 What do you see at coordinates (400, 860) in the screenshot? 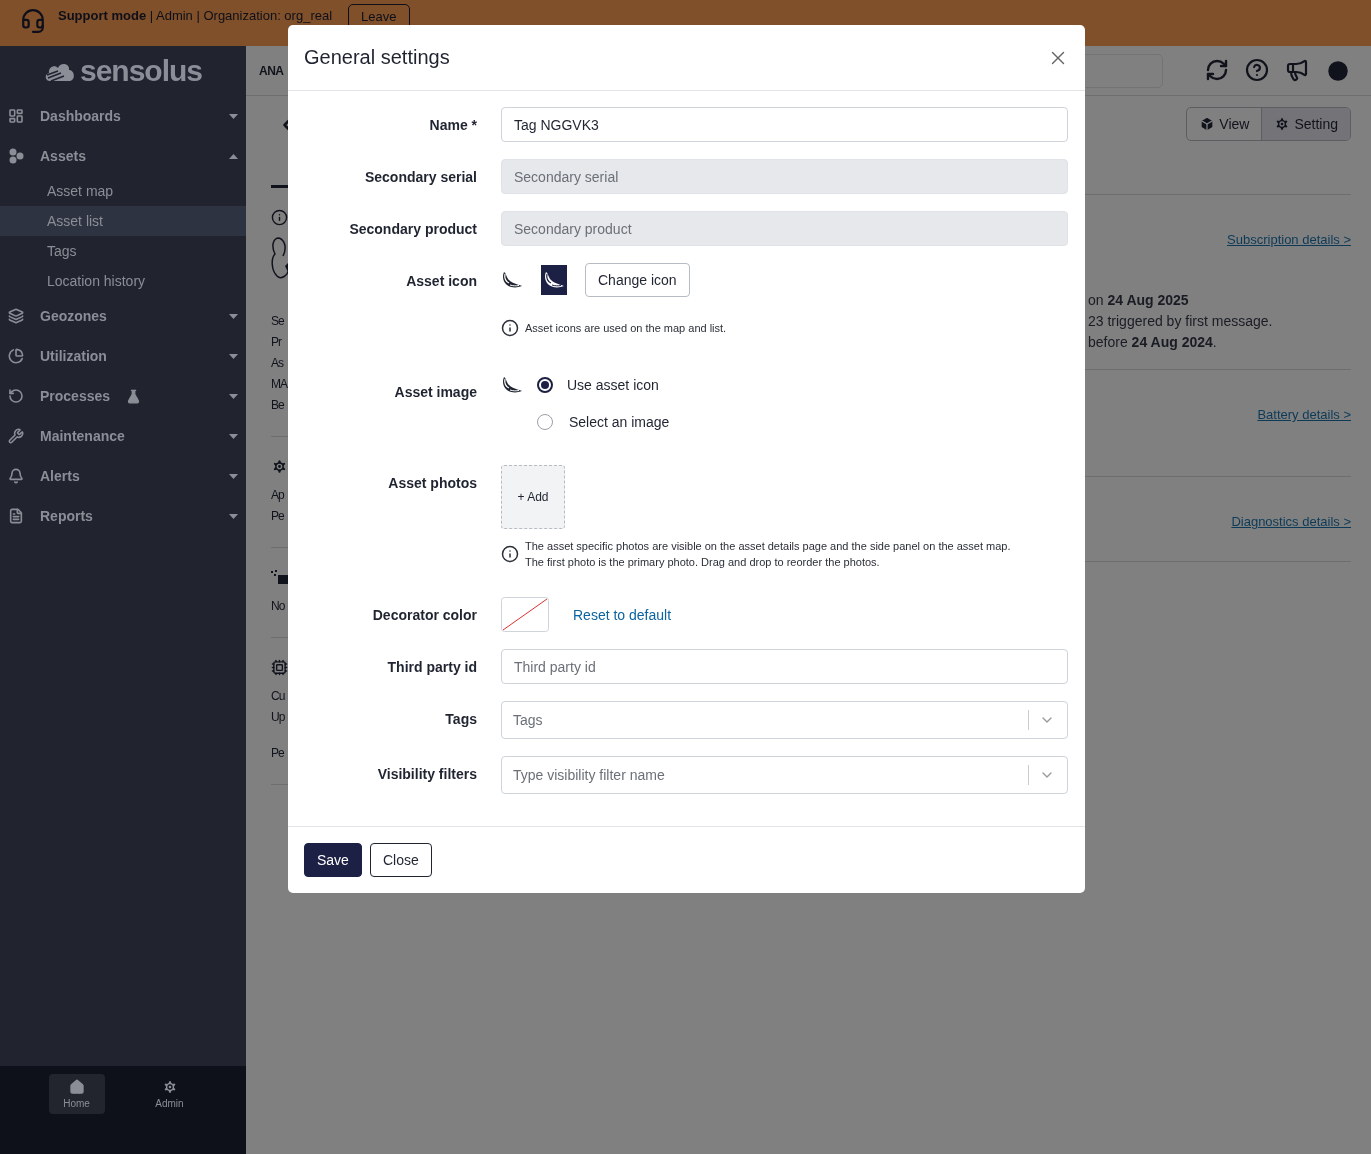
I see `close-button: Close` at bounding box center [400, 860].